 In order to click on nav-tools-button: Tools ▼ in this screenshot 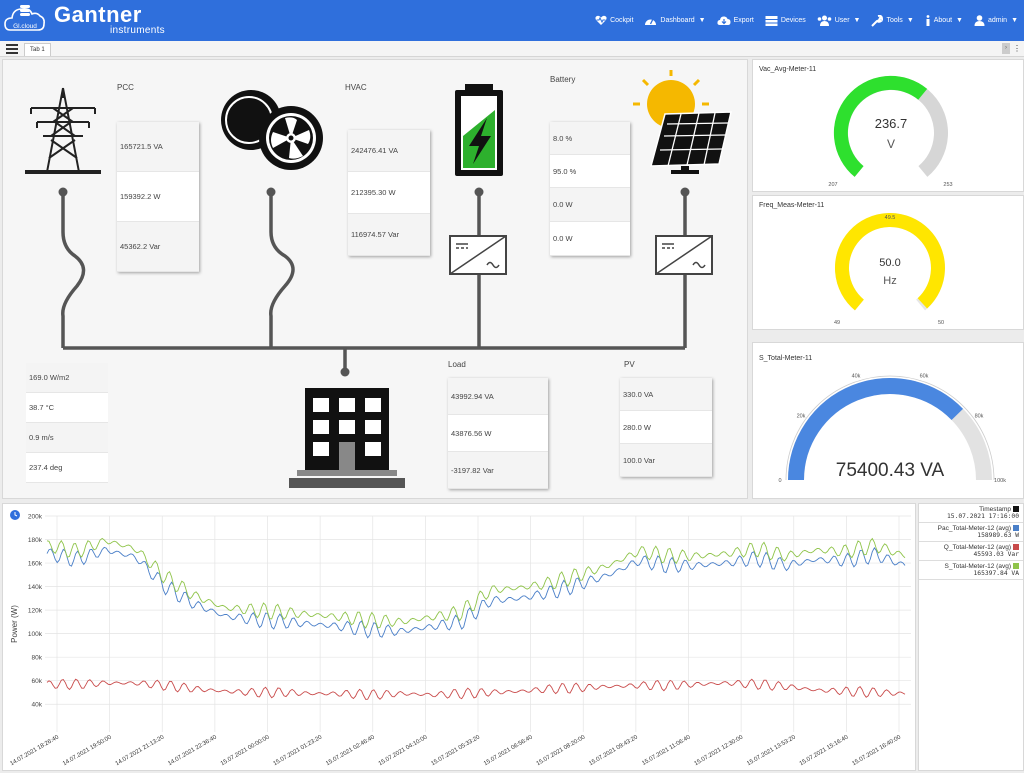, I will do `click(892, 20)`.